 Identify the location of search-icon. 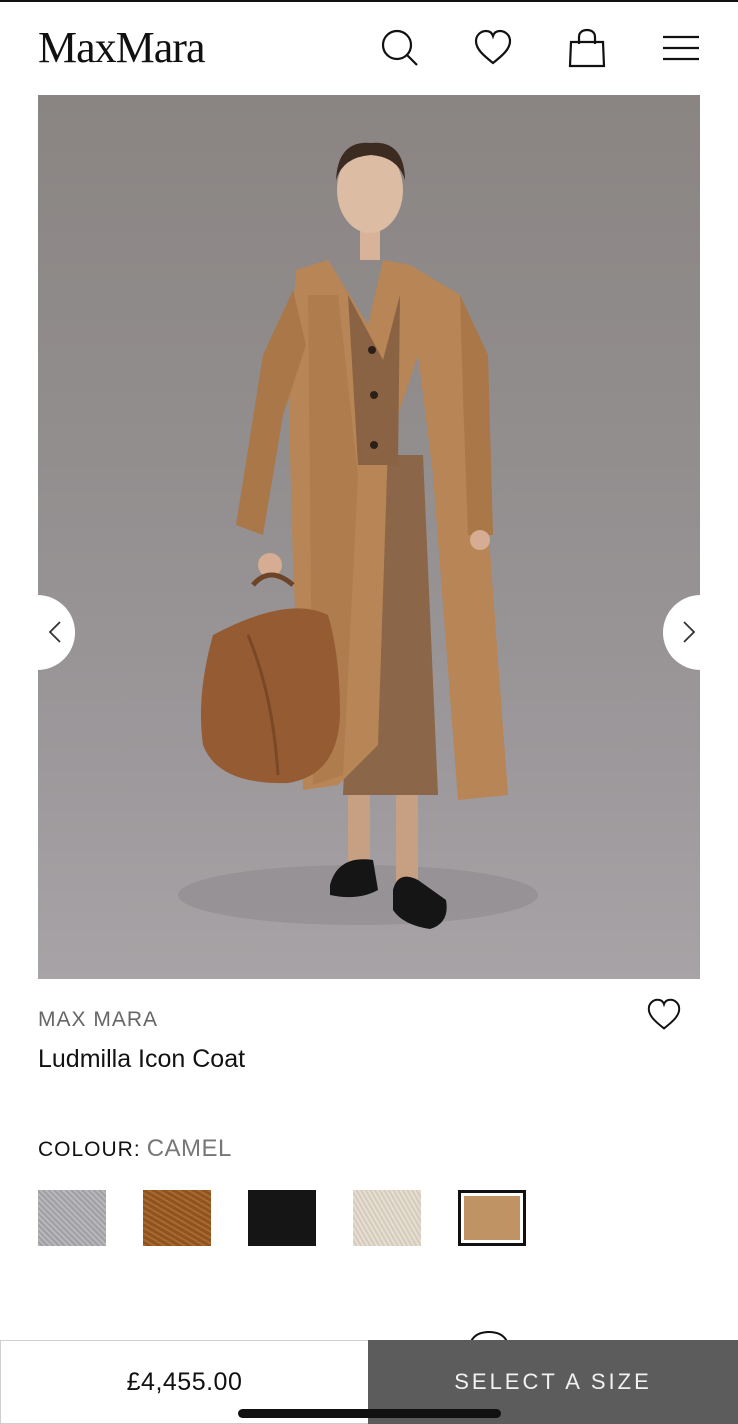
(400, 48).